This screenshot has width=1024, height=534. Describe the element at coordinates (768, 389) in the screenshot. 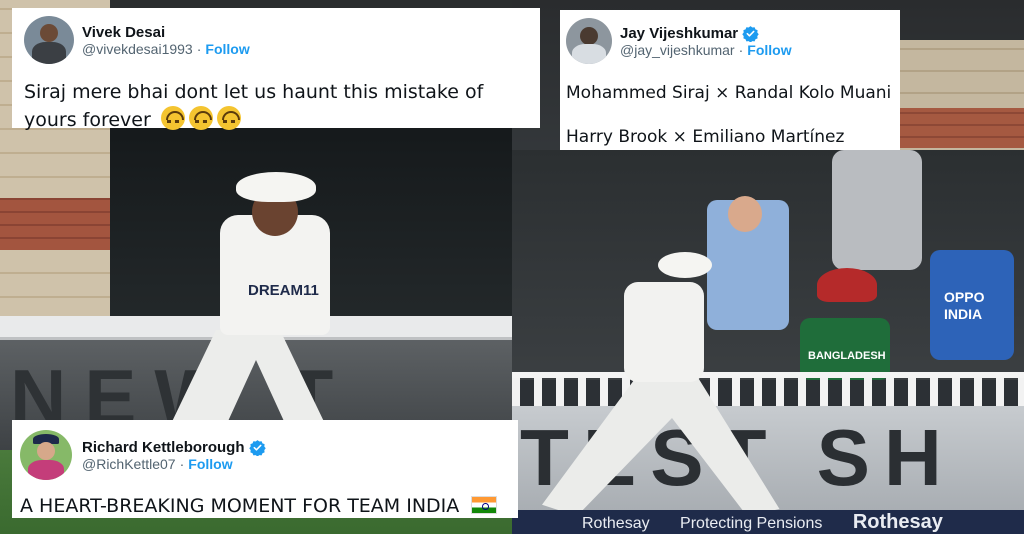

I see `white-picket-railing` at that location.